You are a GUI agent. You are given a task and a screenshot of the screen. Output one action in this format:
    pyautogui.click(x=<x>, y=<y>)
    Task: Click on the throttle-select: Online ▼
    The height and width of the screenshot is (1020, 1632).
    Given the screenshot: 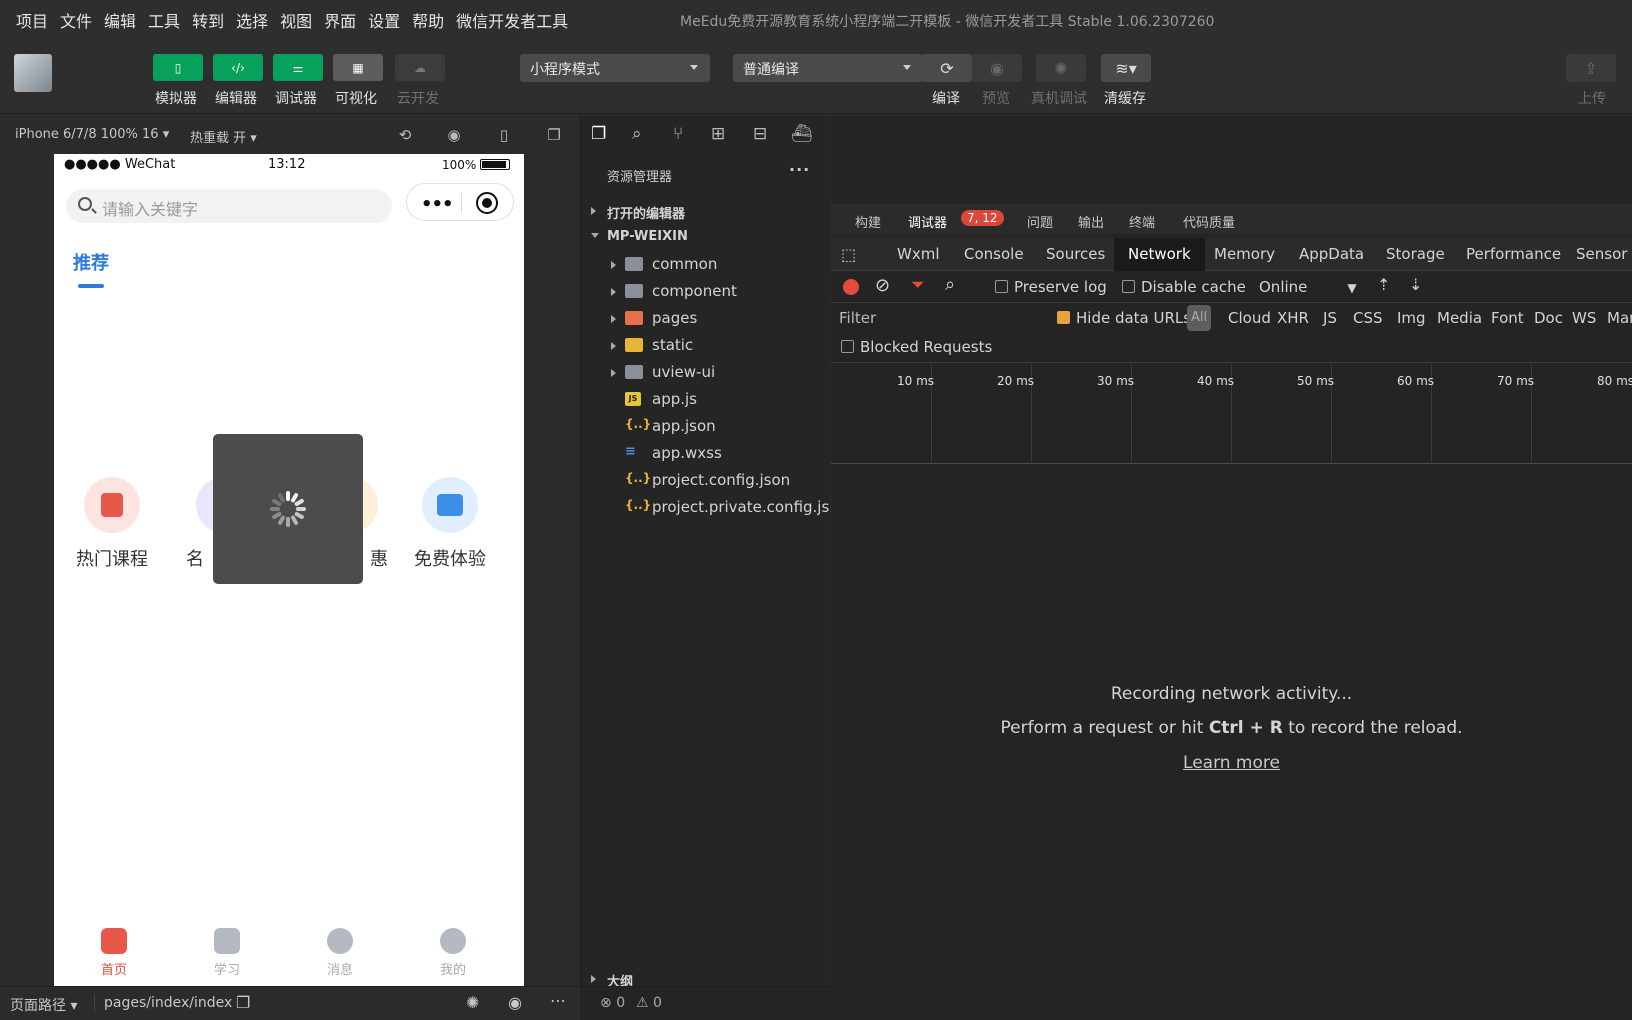 What is the action you would take?
    pyautogui.click(x=1308, y=287)
    